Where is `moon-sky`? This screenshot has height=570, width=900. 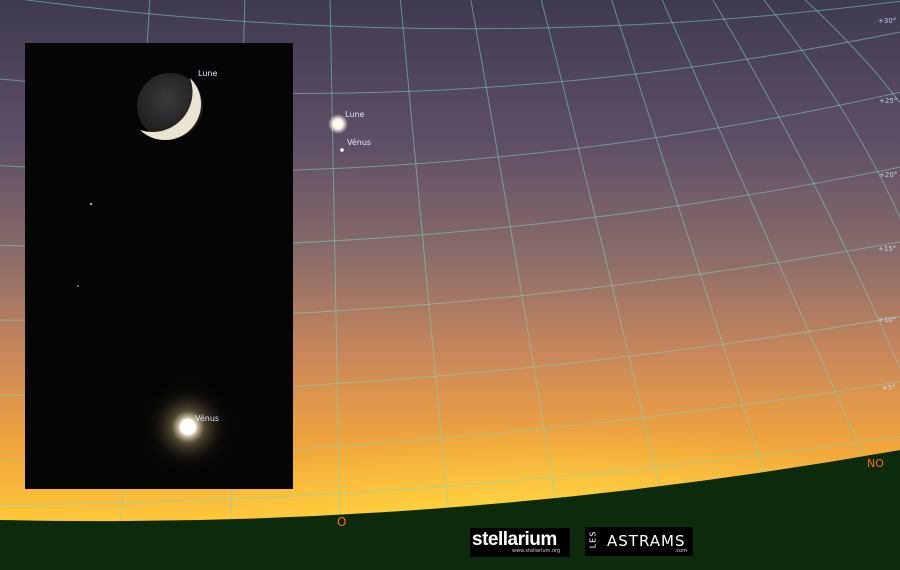 moon-sky is located at coordinates (338, 124).